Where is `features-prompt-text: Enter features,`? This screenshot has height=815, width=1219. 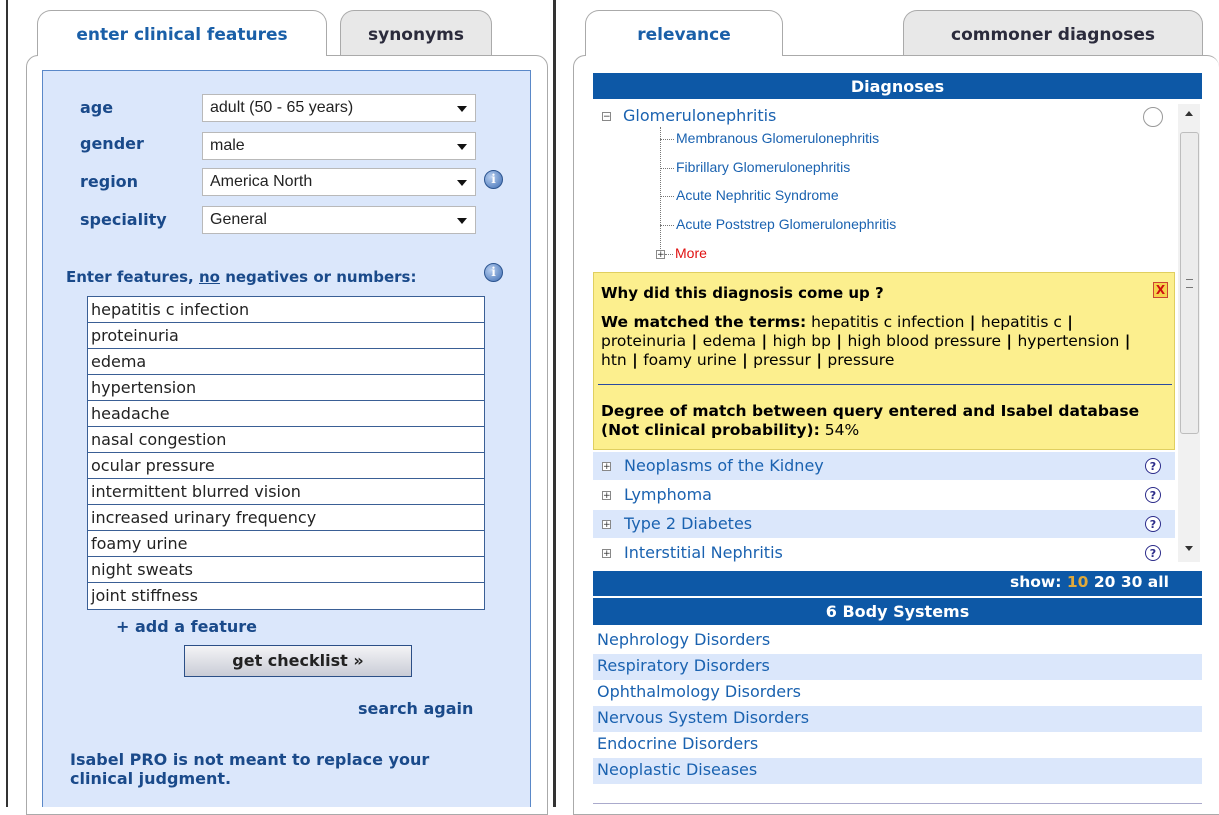
features-prompt-text: Enter features, is located at coordinates (132, 277).